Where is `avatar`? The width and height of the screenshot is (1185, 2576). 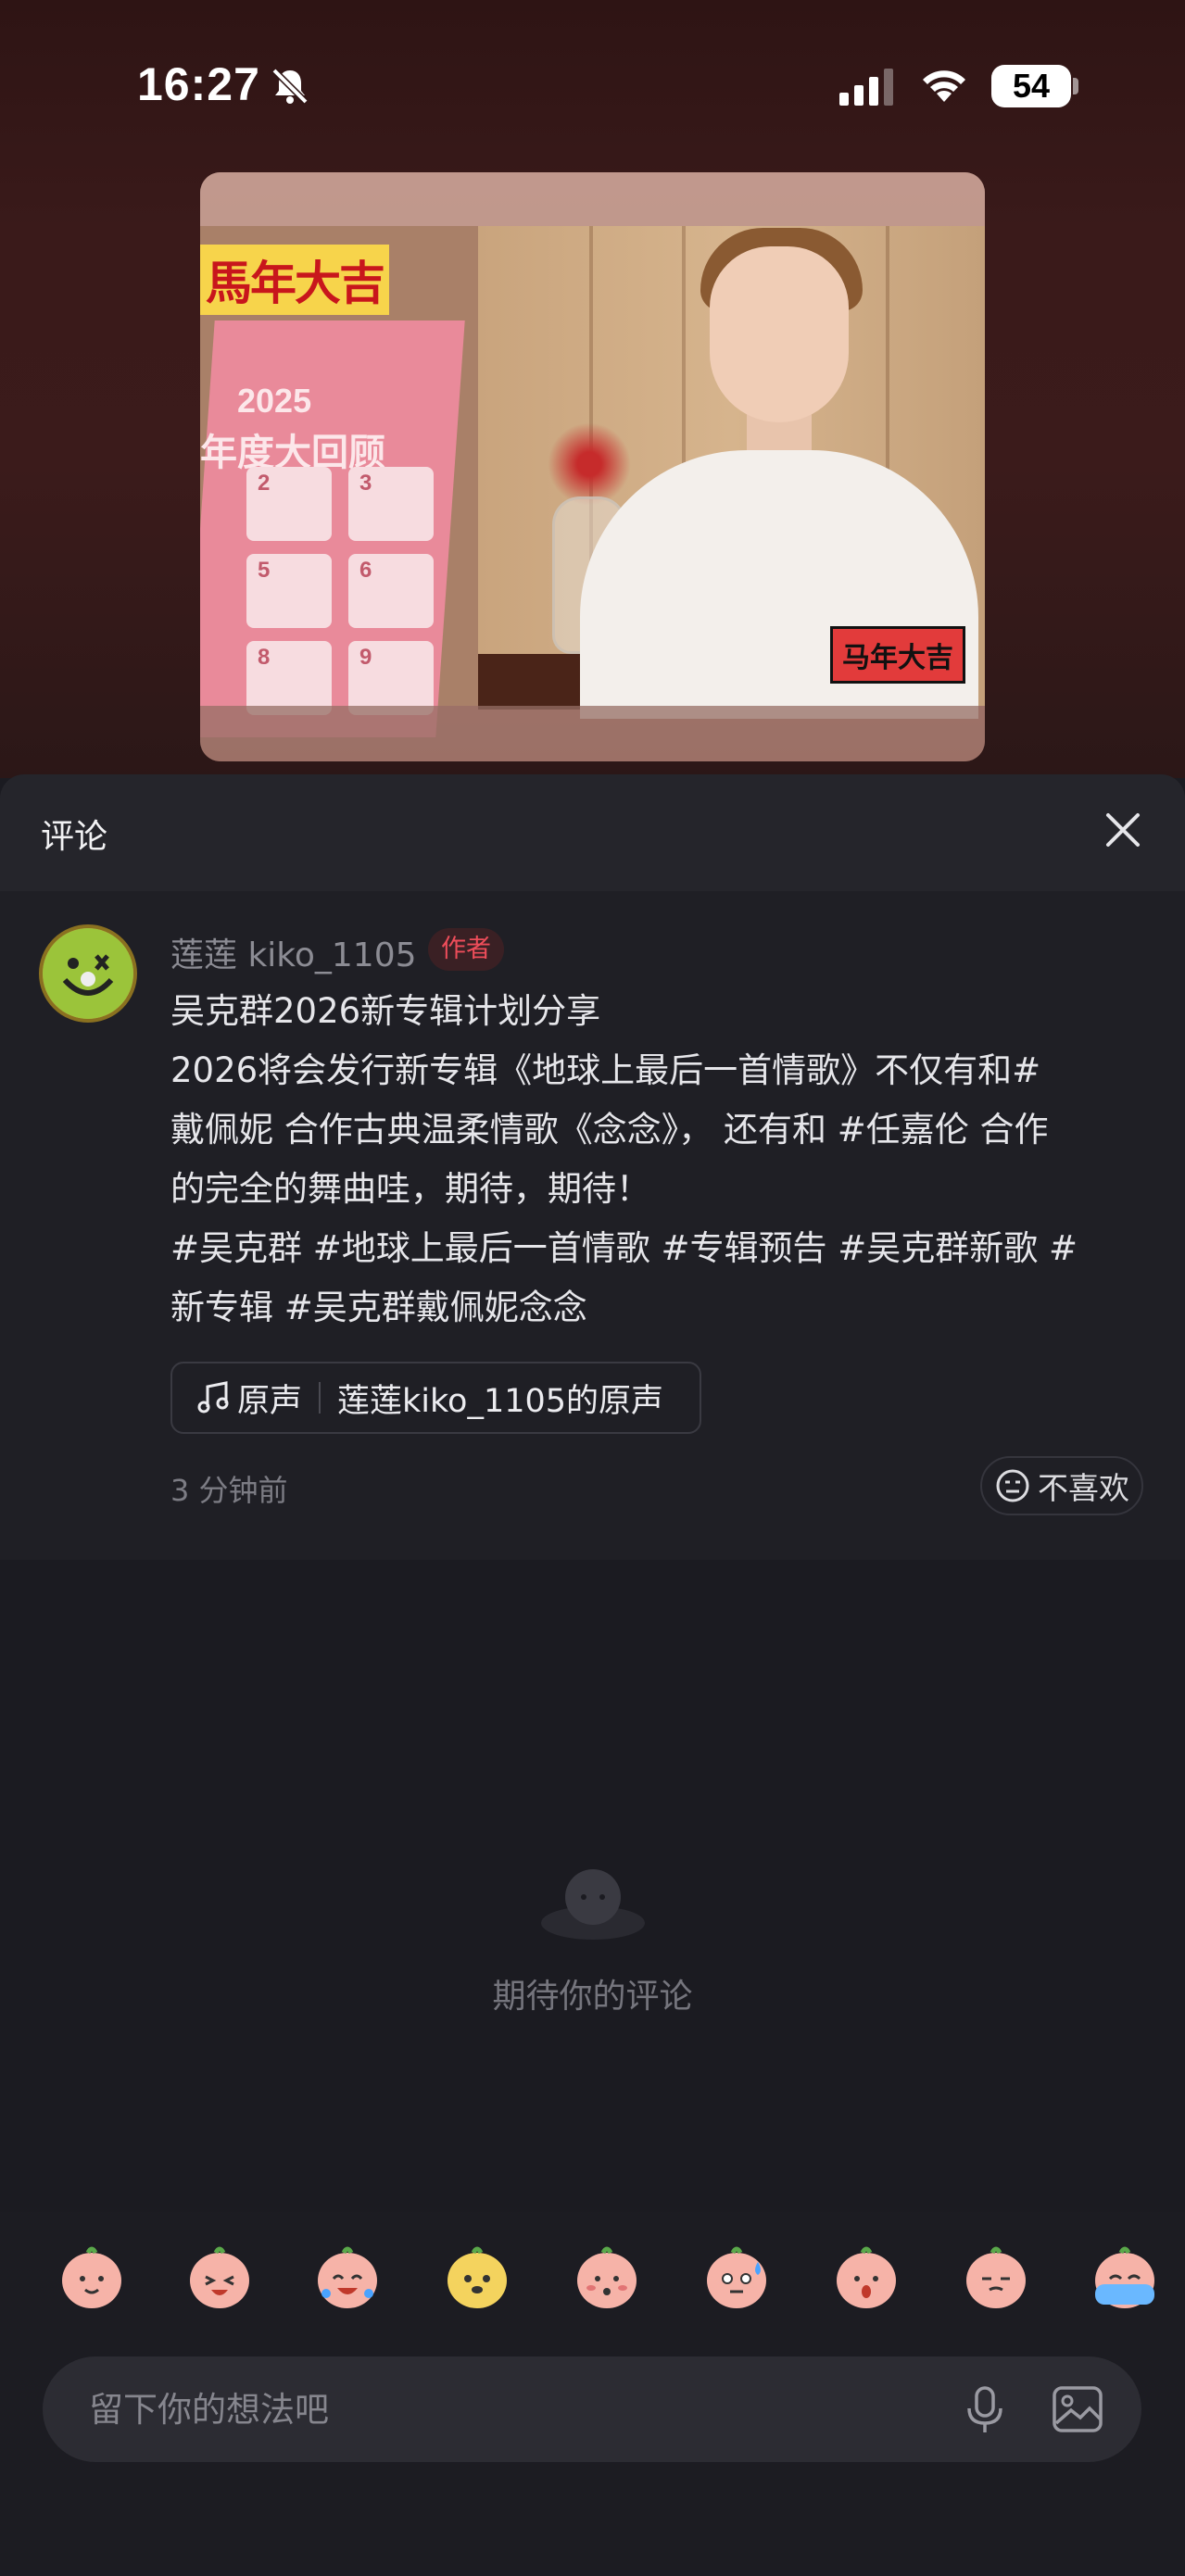 avatar is located at coordinates (88, 973).